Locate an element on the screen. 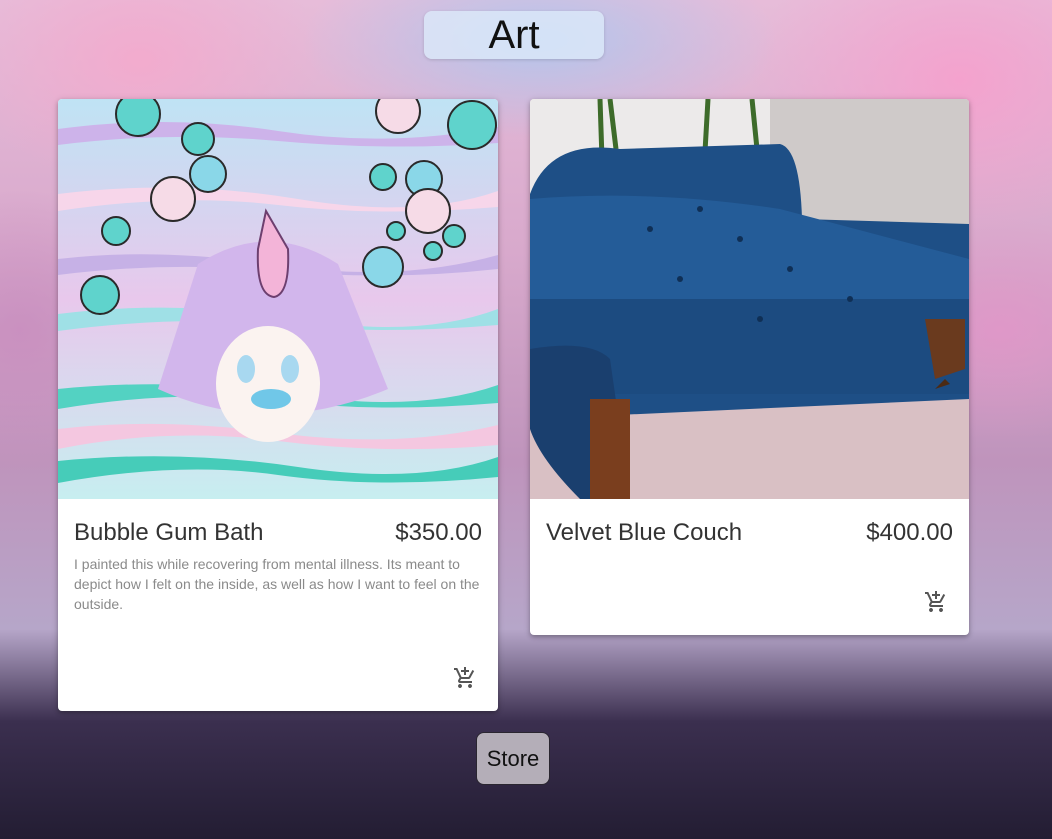  page-title: Art is located at coordinates (514, 35).